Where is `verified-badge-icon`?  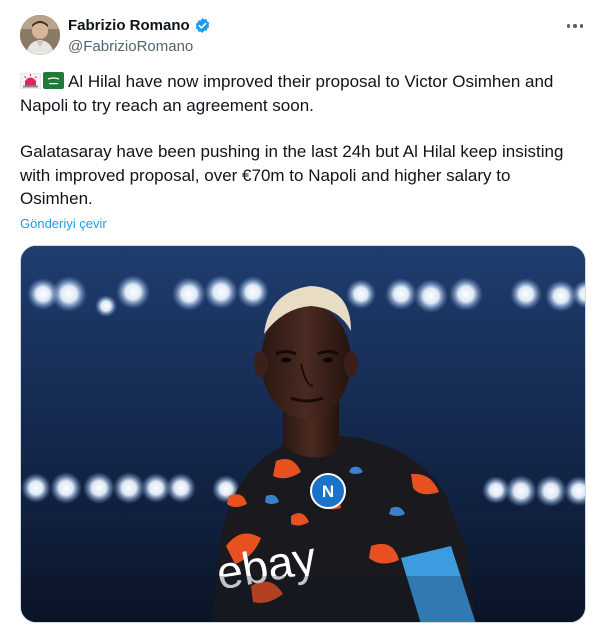
verified-badge-icon is located at coordinates (202, 25).